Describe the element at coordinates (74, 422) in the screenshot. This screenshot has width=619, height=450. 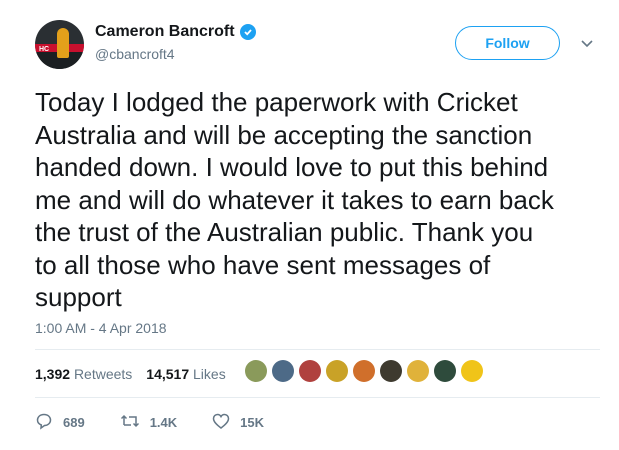
I see `reply-count: 689` at that location.